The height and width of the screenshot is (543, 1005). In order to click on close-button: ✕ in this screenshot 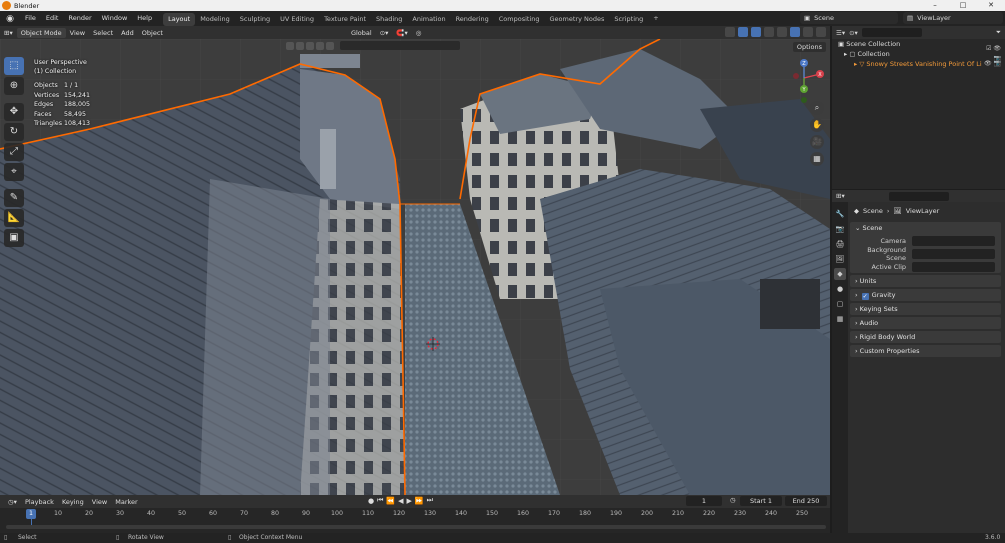, I will do `click(991, 5)`.